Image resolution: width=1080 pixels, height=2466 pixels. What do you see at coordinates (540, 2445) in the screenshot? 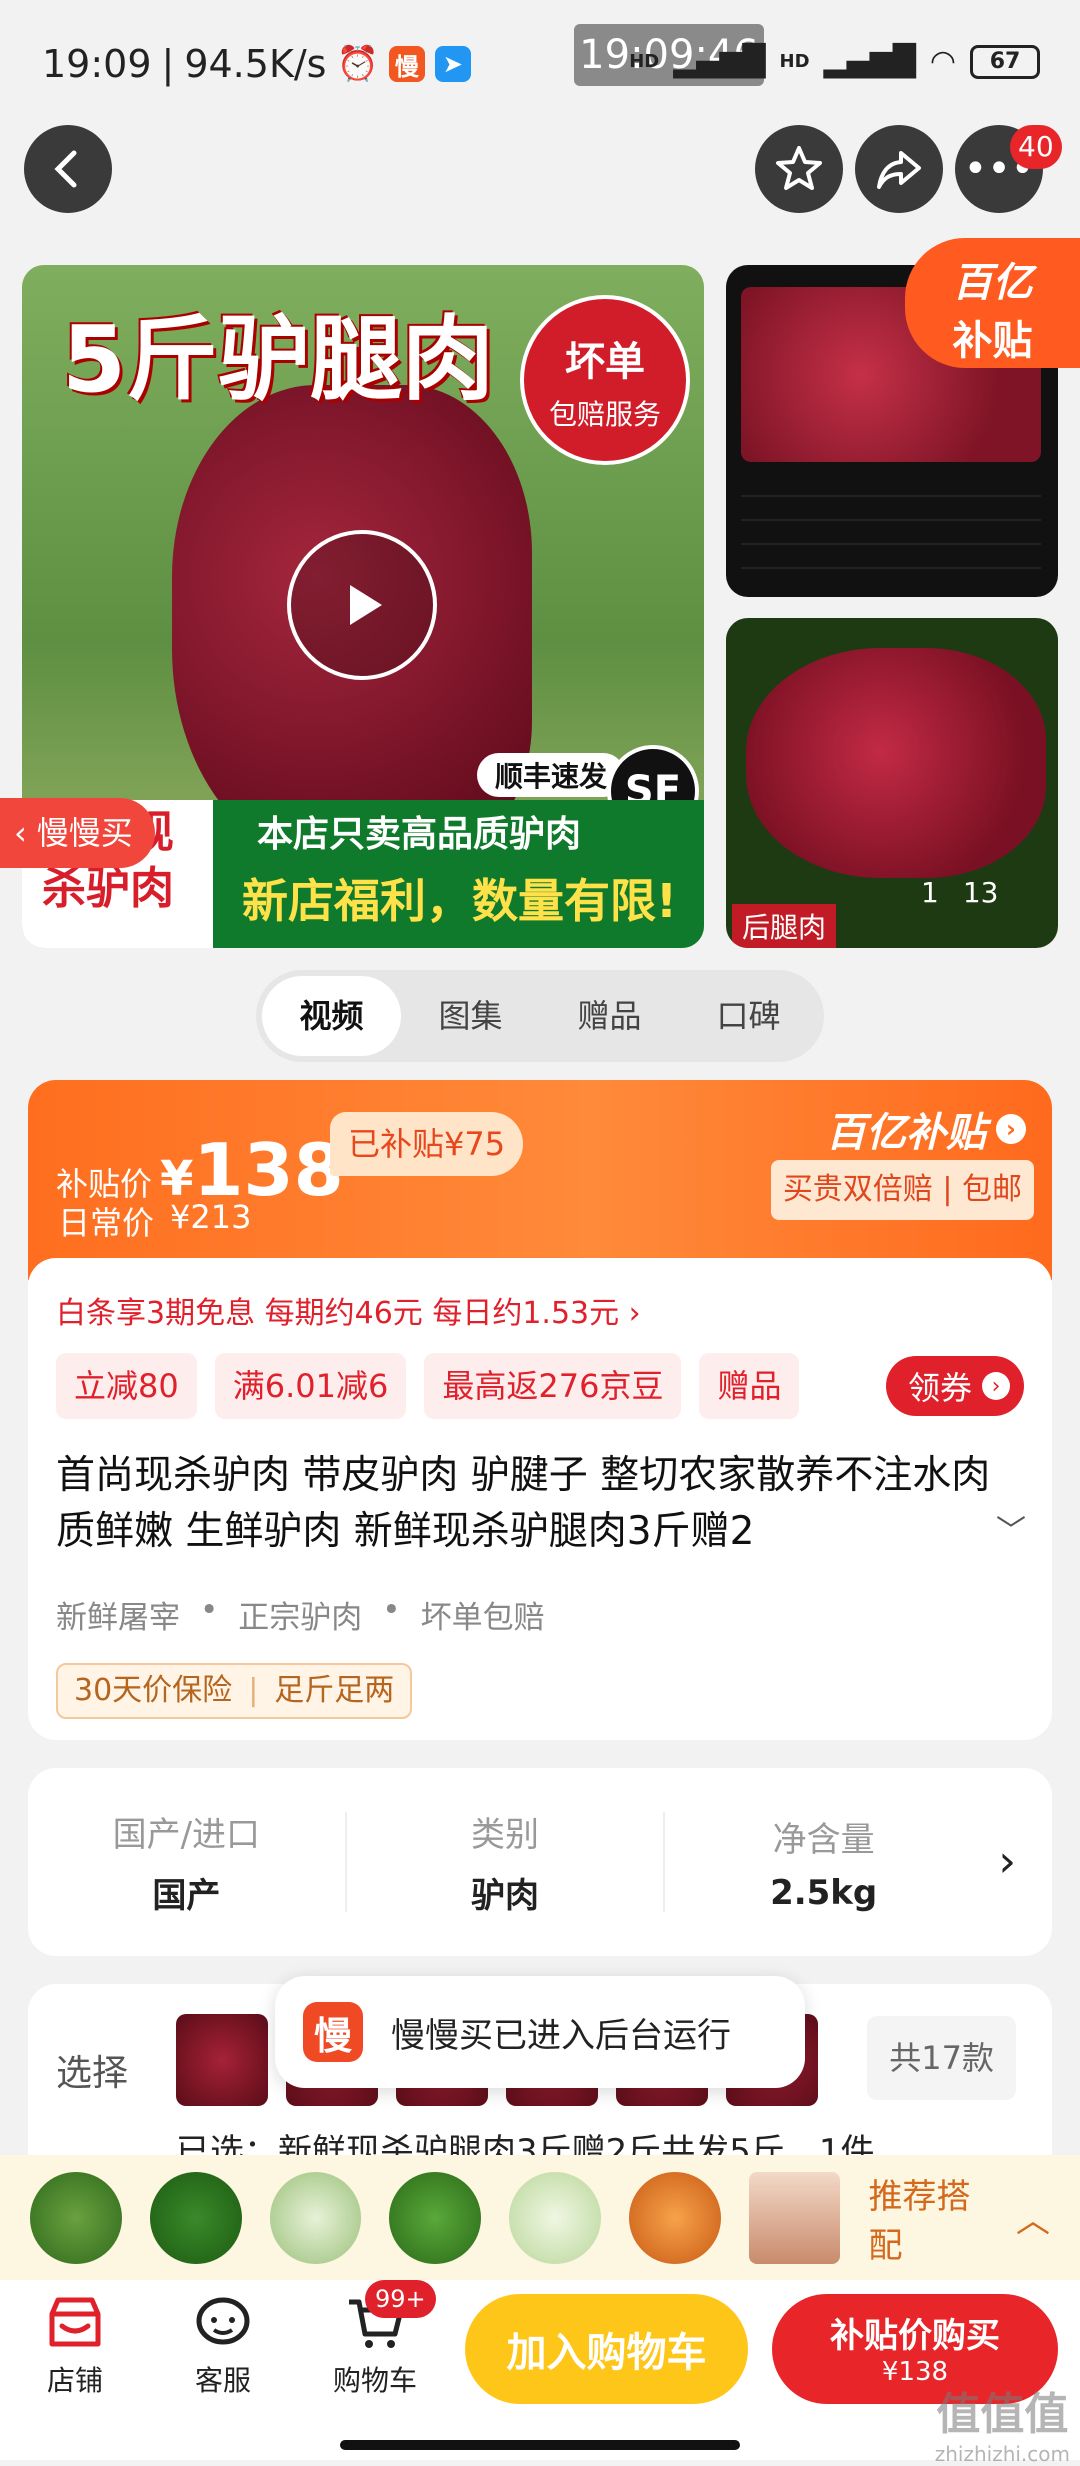
I see `home-indicator` at bounding box center [540, 2445].